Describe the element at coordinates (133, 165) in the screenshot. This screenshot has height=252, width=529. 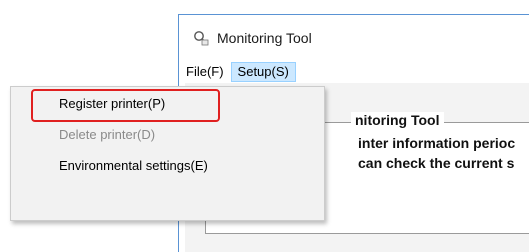
I see `menu-item-environmental-settings: Environmental settings(E)` at that location.